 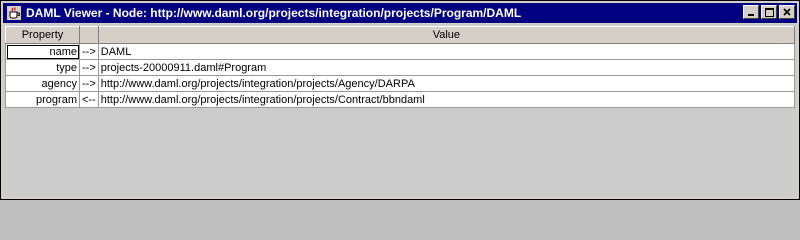 What do you see at coordinates (14, 13) in the screenshot?
I see `coffee-cup-icon` at bounding box center [14, 13].